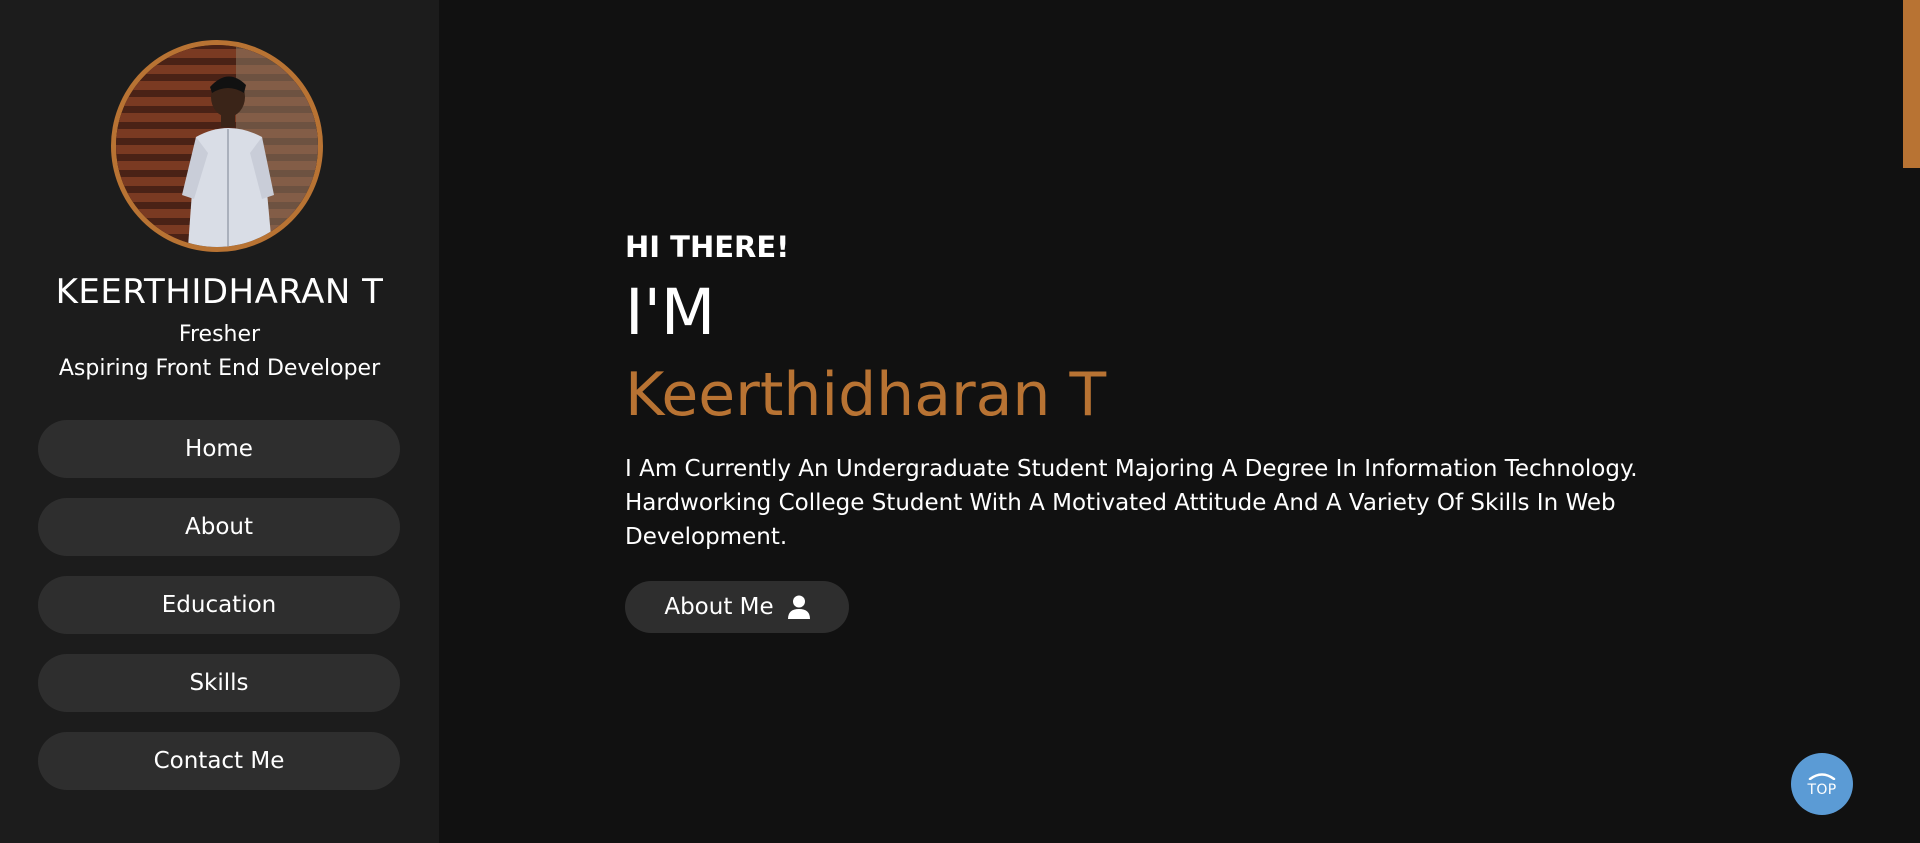 Image resolution: width=1920 pixels, height=843 pixels. What do you see at coordinates (1911, 84) in the screenshot?
I see `scrollbar-thumb` at bounding box center [1911, 84].